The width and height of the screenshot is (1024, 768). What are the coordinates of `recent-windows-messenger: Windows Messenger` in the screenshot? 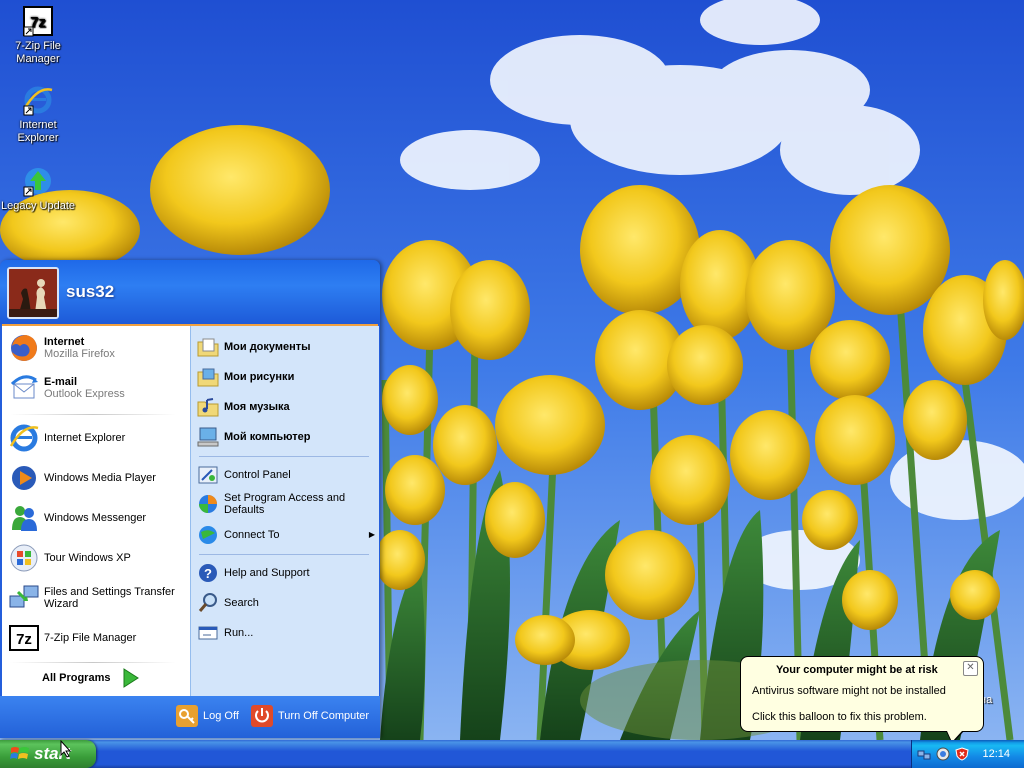 It's located at (96, 518).